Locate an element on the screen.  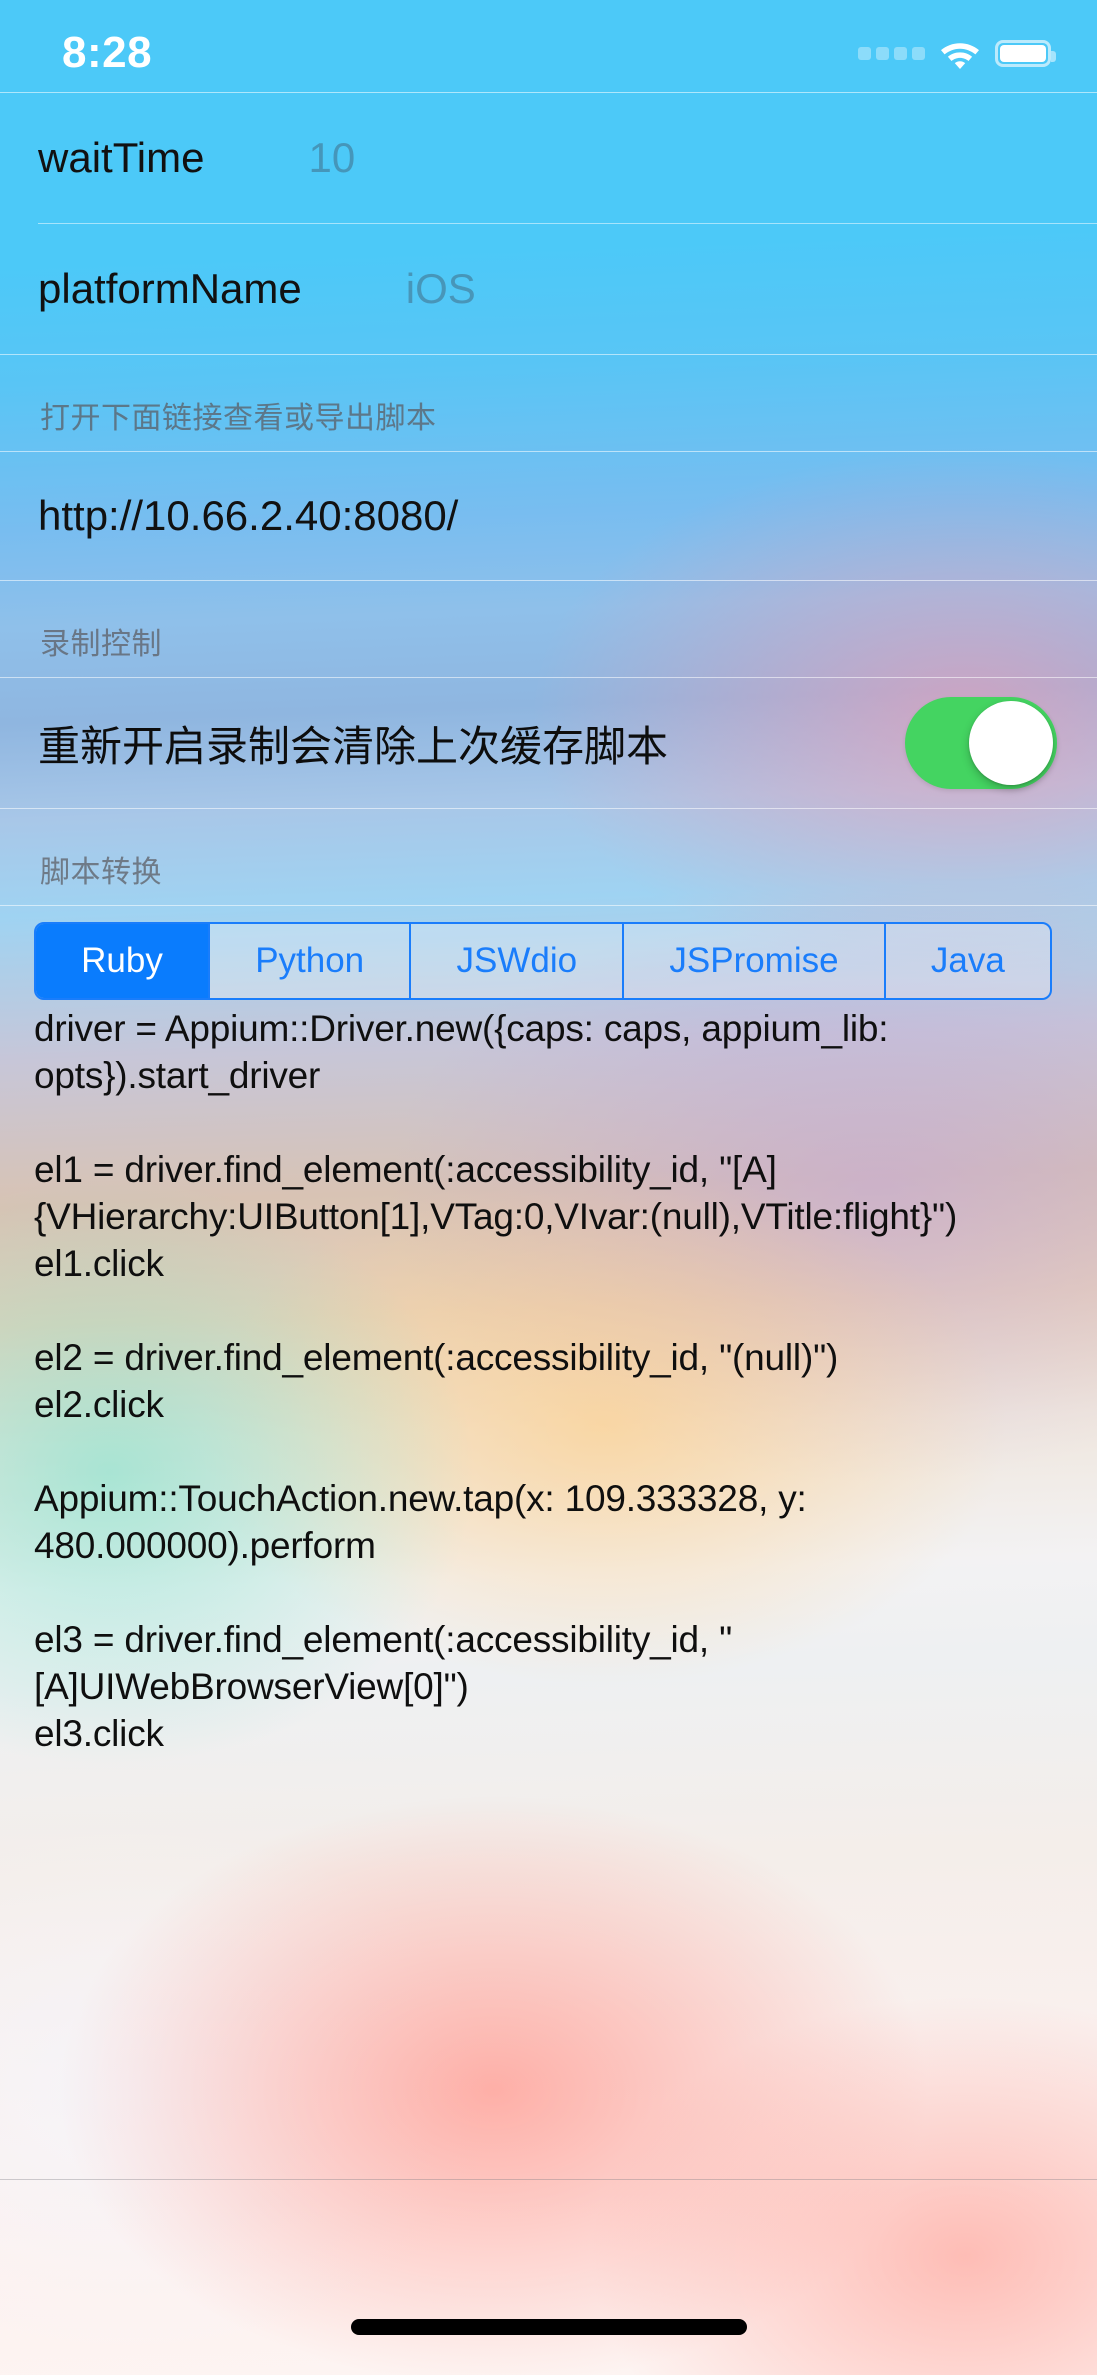
script-url-text: http://10.66.2.40:8080/ is located at coordinates (248, 516).